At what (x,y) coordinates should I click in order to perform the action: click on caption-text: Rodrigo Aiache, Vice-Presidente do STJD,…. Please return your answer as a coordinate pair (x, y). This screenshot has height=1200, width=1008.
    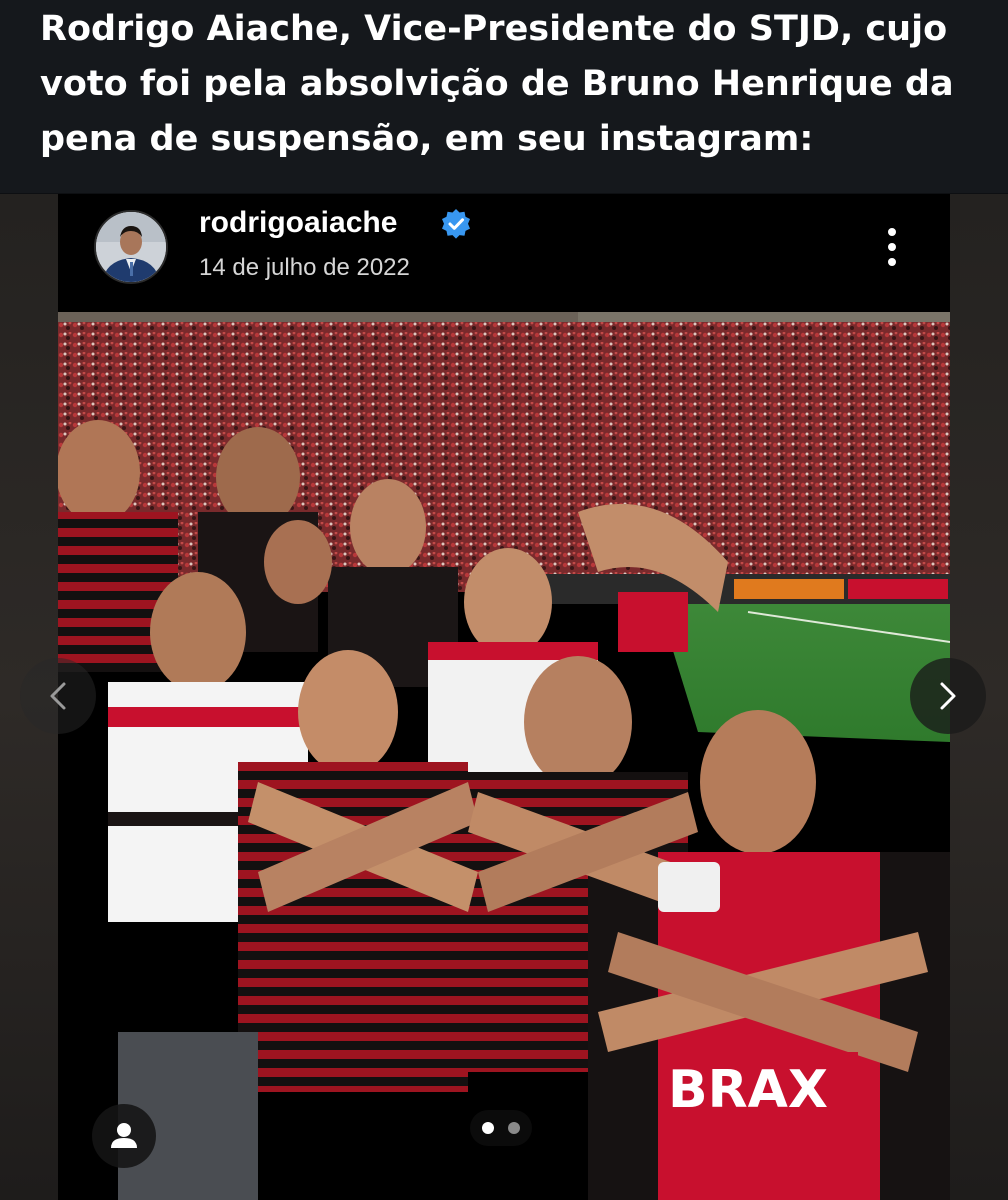
    Looking at the image, I should click on (497, 84).